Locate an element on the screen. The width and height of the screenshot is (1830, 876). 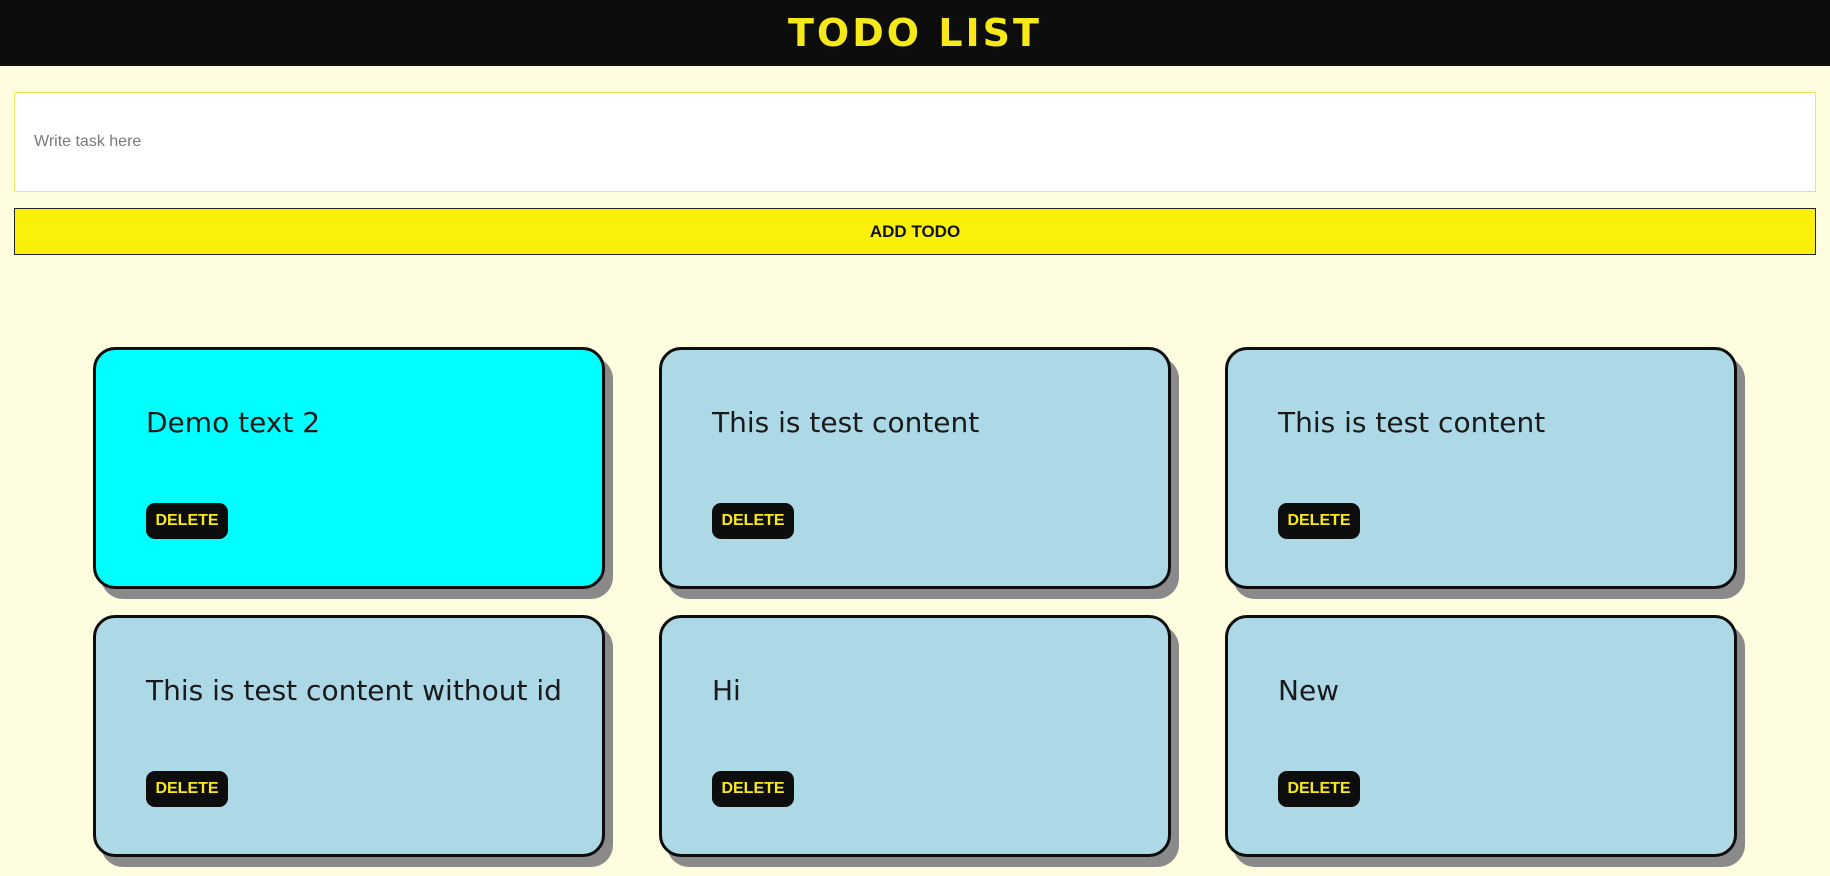
app-header: TODO LIST is located at coordinates (915, 33).